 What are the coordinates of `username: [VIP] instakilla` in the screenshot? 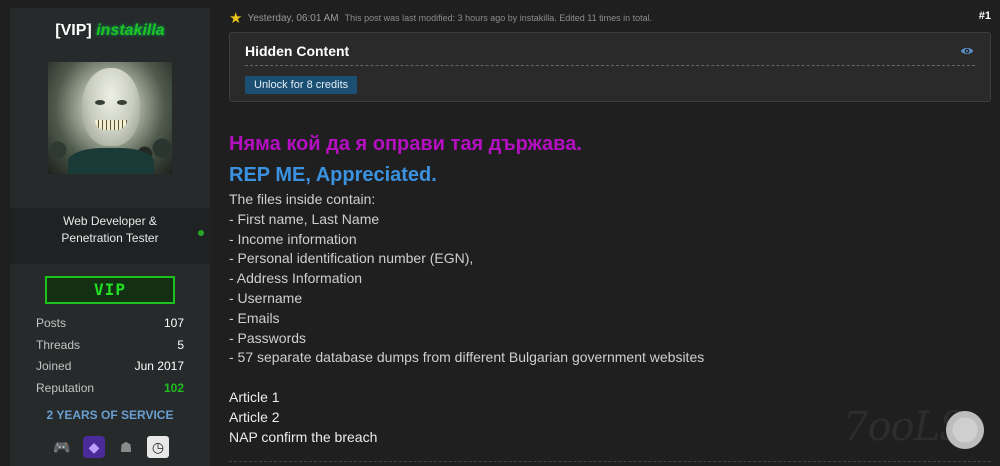 It's located at (110, 31).